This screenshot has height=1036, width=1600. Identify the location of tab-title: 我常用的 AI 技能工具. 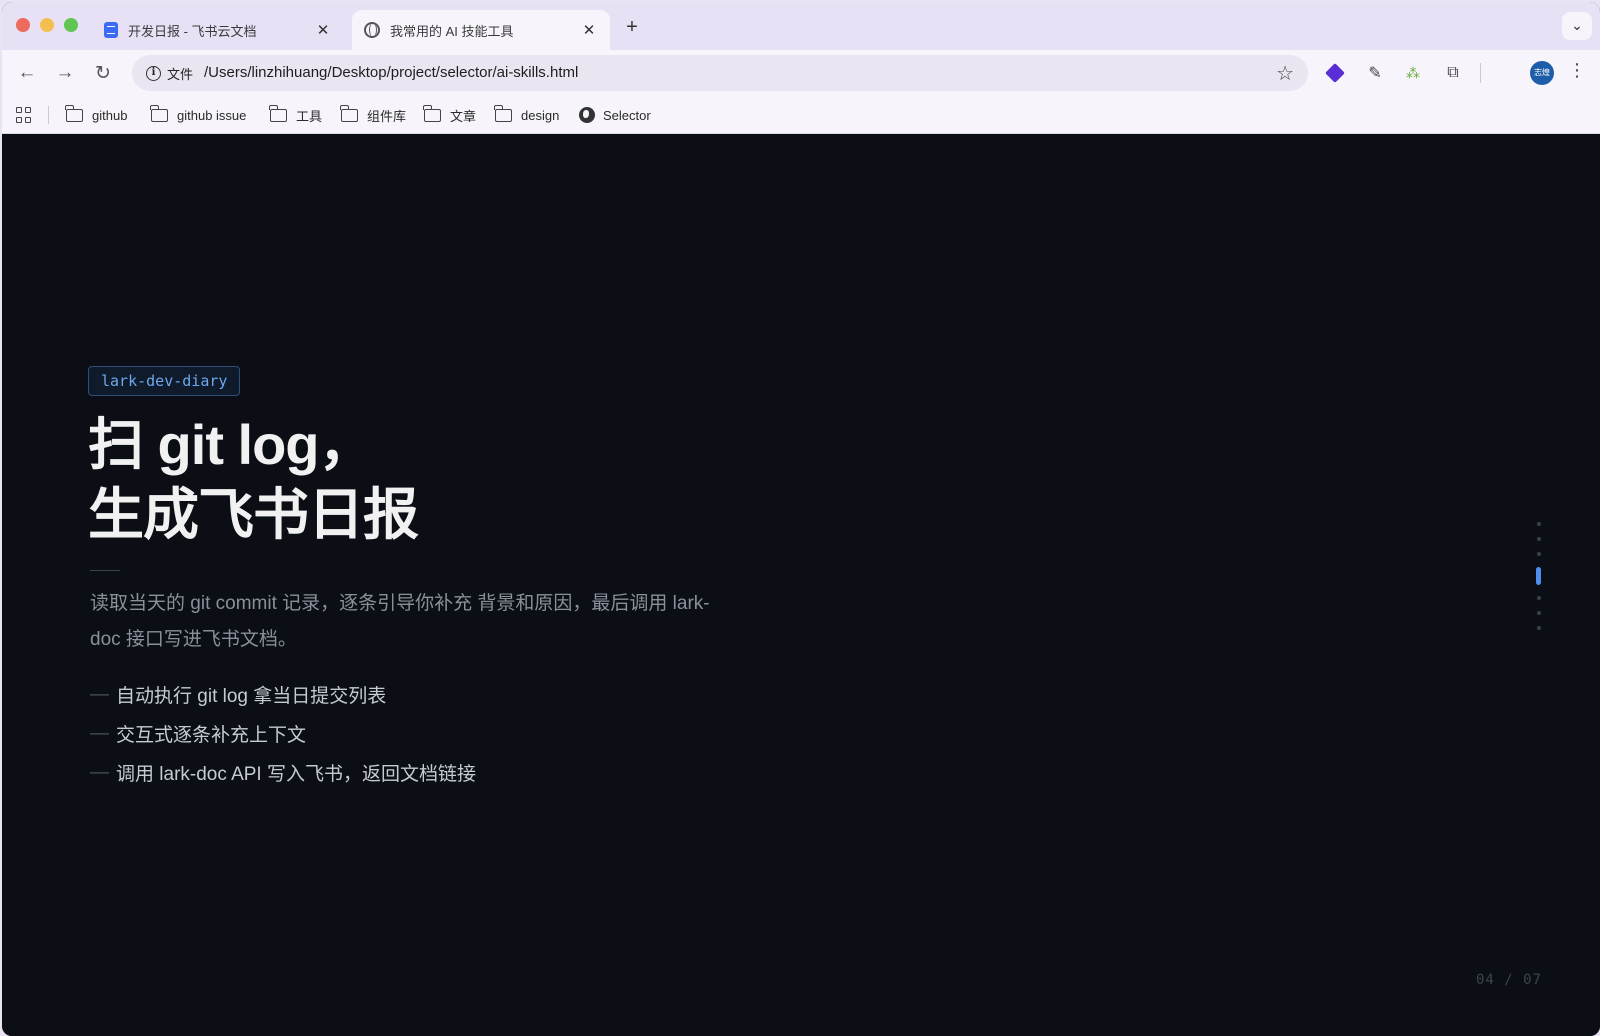
(452, 31).